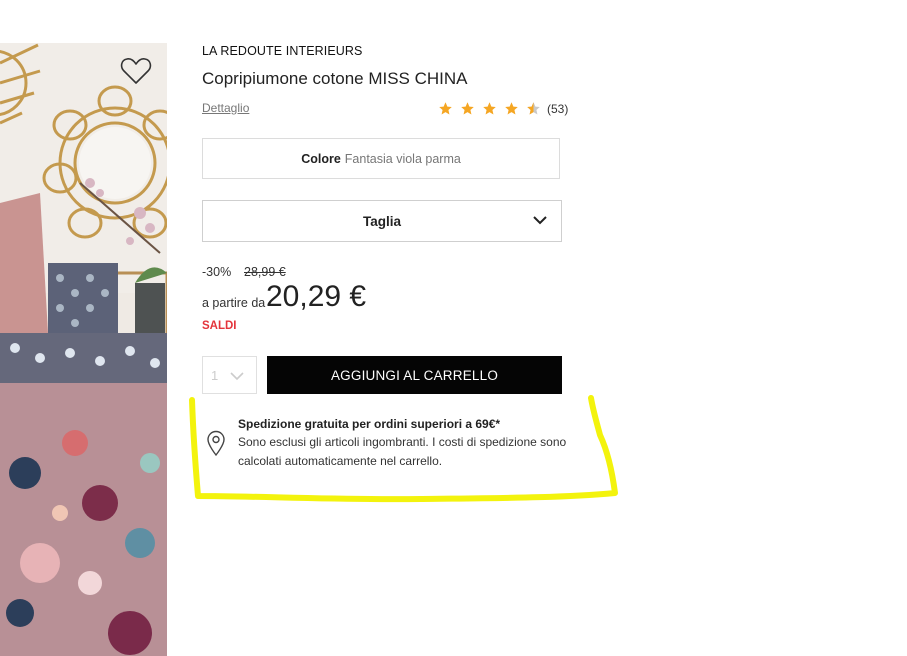 The height and width of the screenshot is (656, 907). What do you see at coordinates (316, 296) in the screenshot?
I see `current-price: 20,29 €` at bounding box center [316, 296].